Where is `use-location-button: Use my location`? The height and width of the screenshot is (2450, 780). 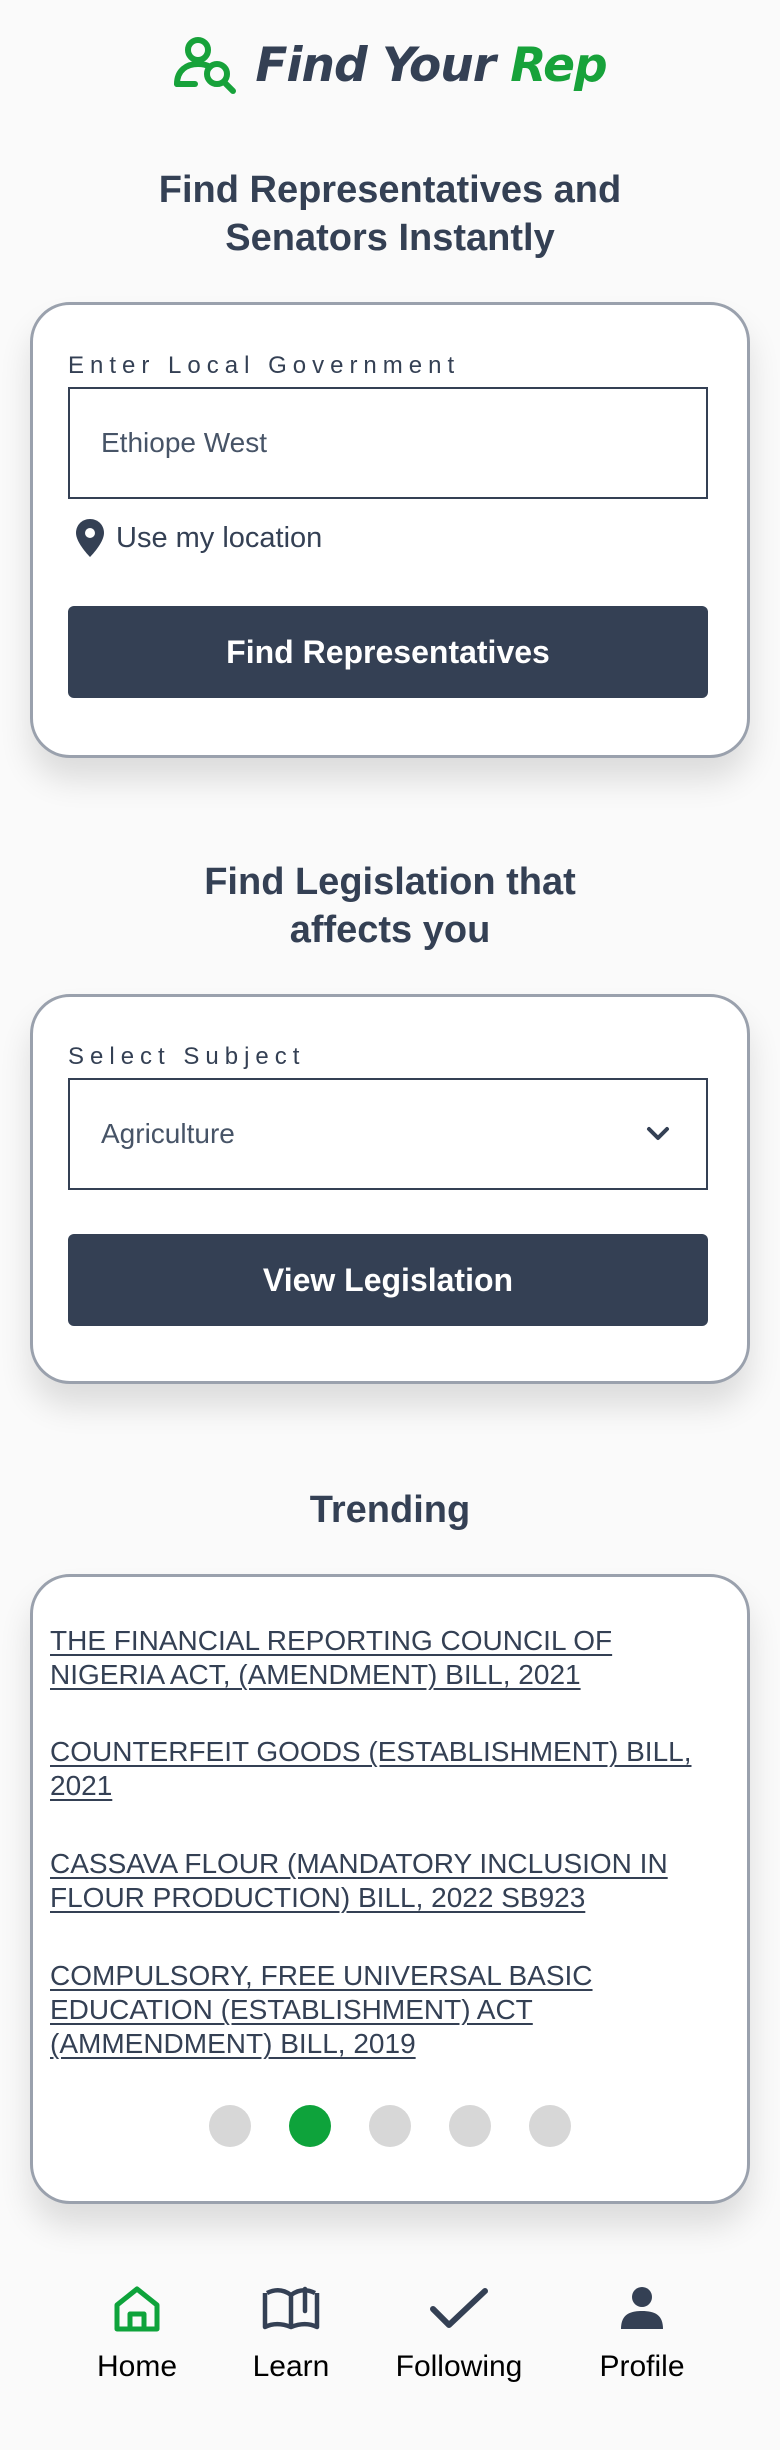
use-location-button: Use my location is located at coordinates (199, 538).